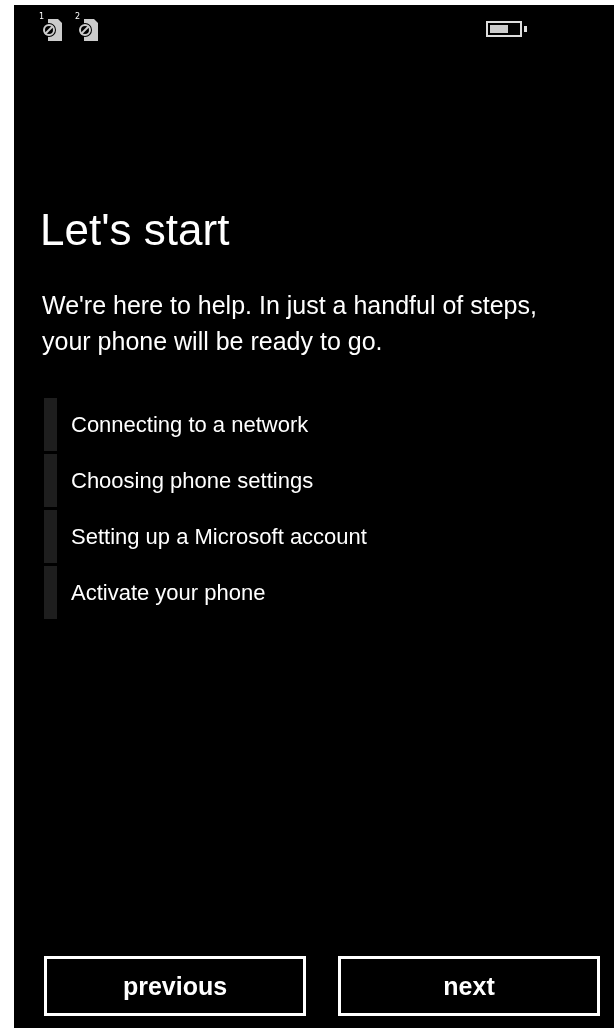 This screenshot has width=614, height=1028. I want to click on battery-icon, so click(507, 29).